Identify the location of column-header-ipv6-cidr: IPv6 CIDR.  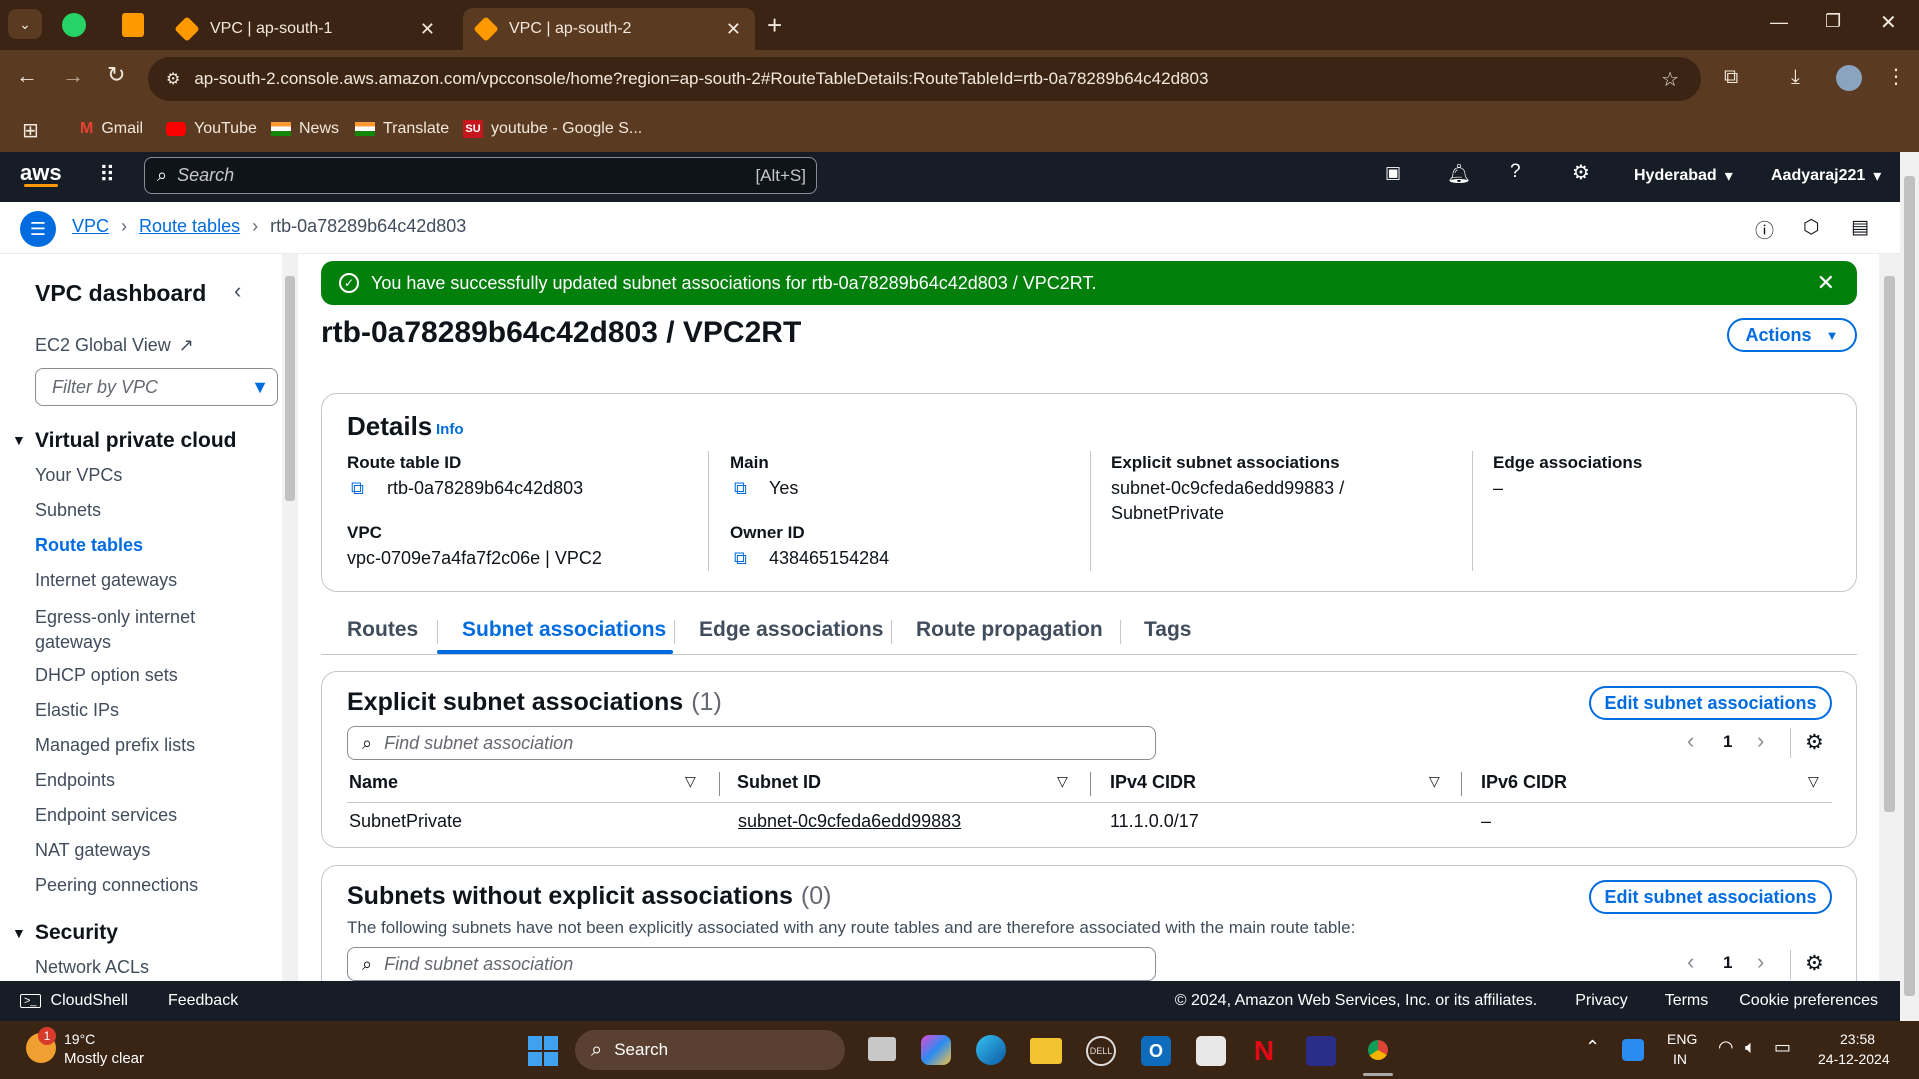
(1524, 782).